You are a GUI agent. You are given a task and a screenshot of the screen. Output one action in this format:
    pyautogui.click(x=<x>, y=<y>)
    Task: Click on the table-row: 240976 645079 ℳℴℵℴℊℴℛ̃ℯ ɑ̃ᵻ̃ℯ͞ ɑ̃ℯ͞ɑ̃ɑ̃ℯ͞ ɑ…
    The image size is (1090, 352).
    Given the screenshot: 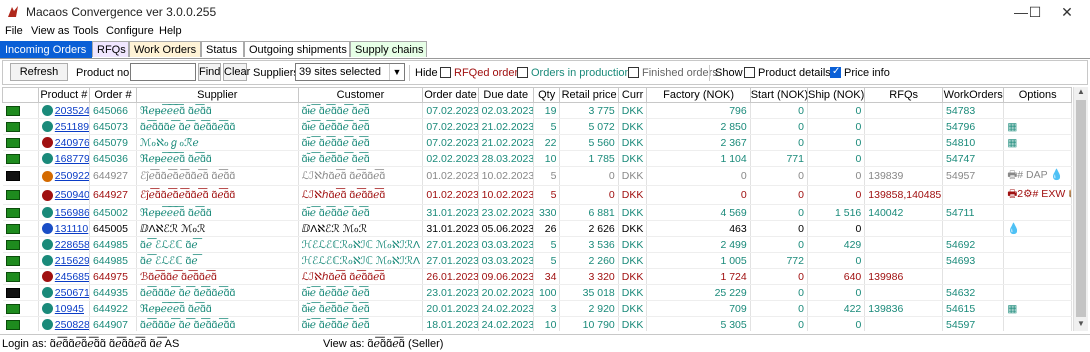 What is the action you would take?
    pyautogui.click(x=537, y=142)
    